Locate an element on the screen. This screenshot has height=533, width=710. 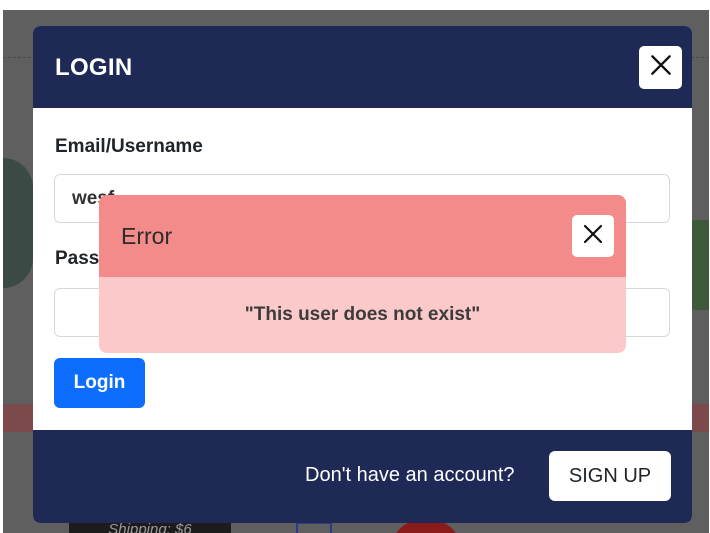
email-label: Email/Username is located at coordinates (129, 146).